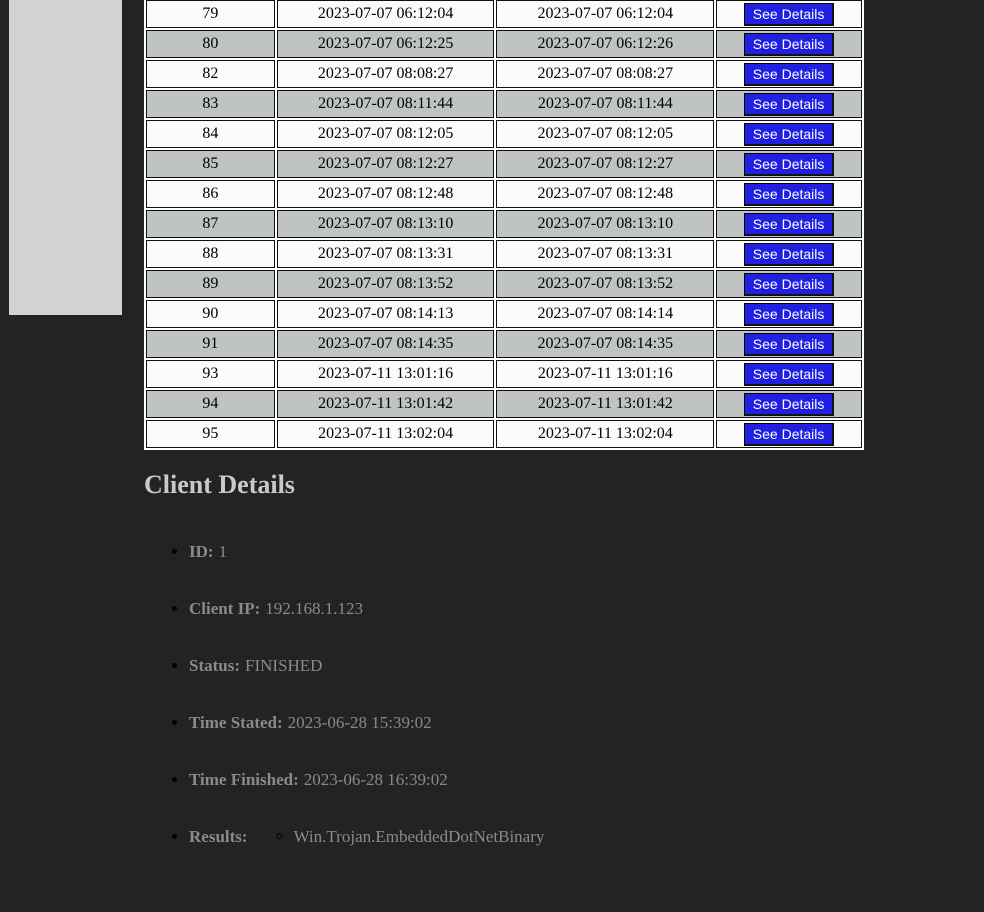 Image resolution: width=984 pixels, height=912 pixels. What do you see at coordinates (210, 254) in the screenshot?
I see `row-id: 88` at bounding box center [210, 254].